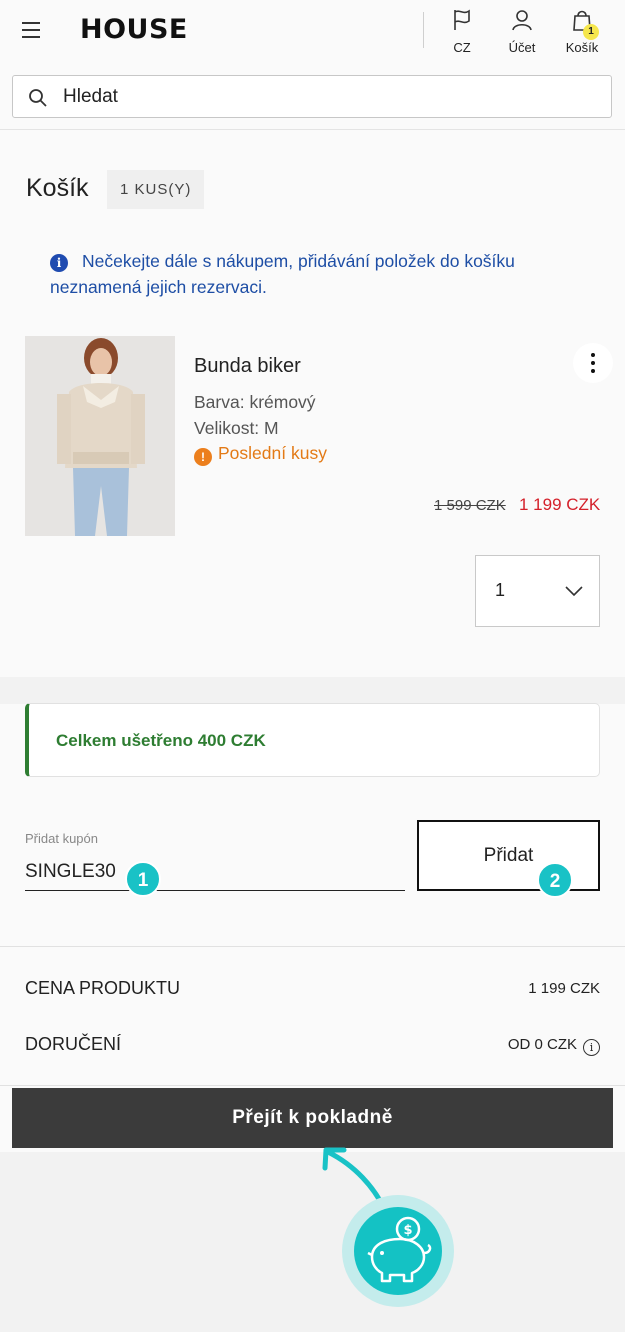 The height and width of the screenshot is (1332, 625). What do you see at coordinates (537, 591) in the screenshot?
I see `quantity-select: 1` at bounding box center [537, 591].